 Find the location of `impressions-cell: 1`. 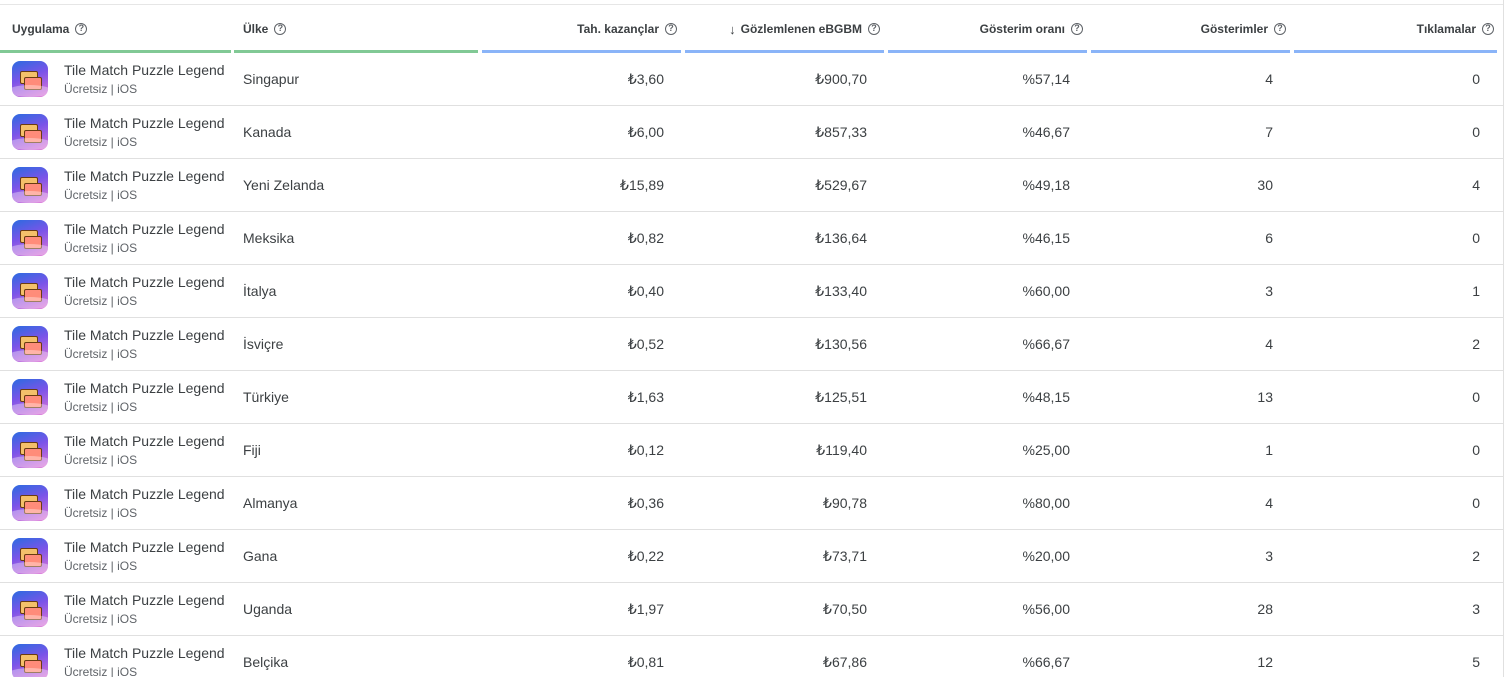

impressions-cell: 1 is located at coordinates (1269, 450).